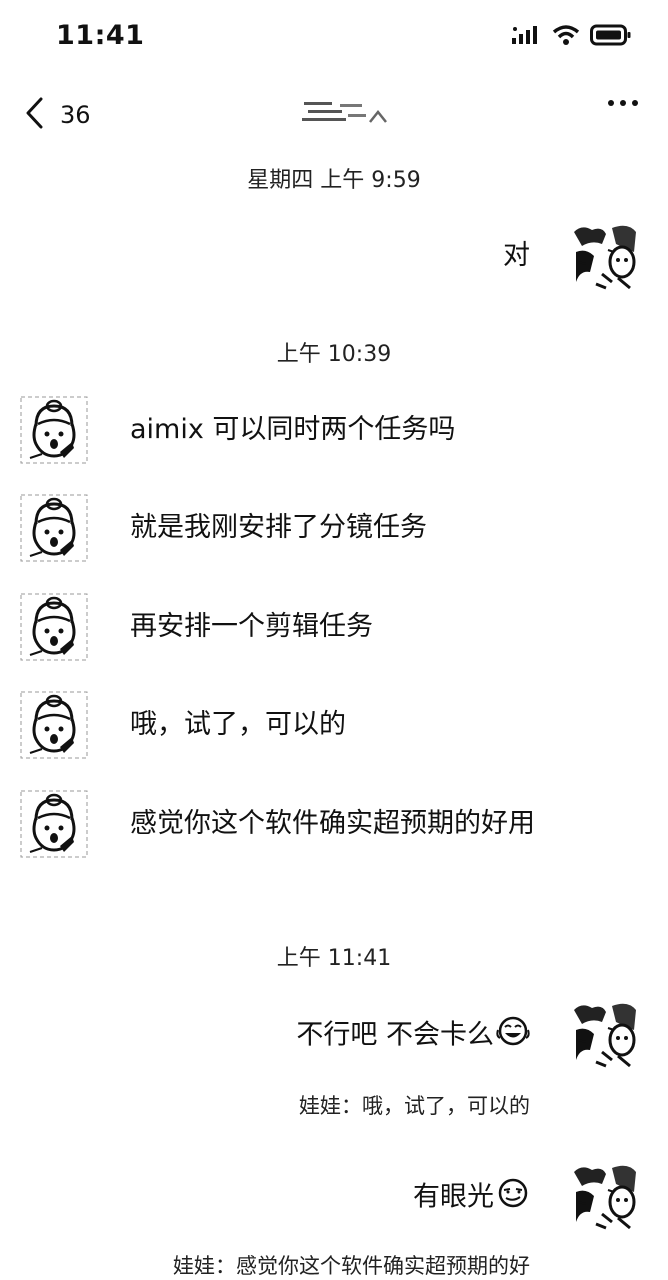 This screenshot has width=668, height=1280. Describe the element at coordinates (395, 1035) in the screenshot. I see `message-text: 不行吧 不会卡么` at that location.